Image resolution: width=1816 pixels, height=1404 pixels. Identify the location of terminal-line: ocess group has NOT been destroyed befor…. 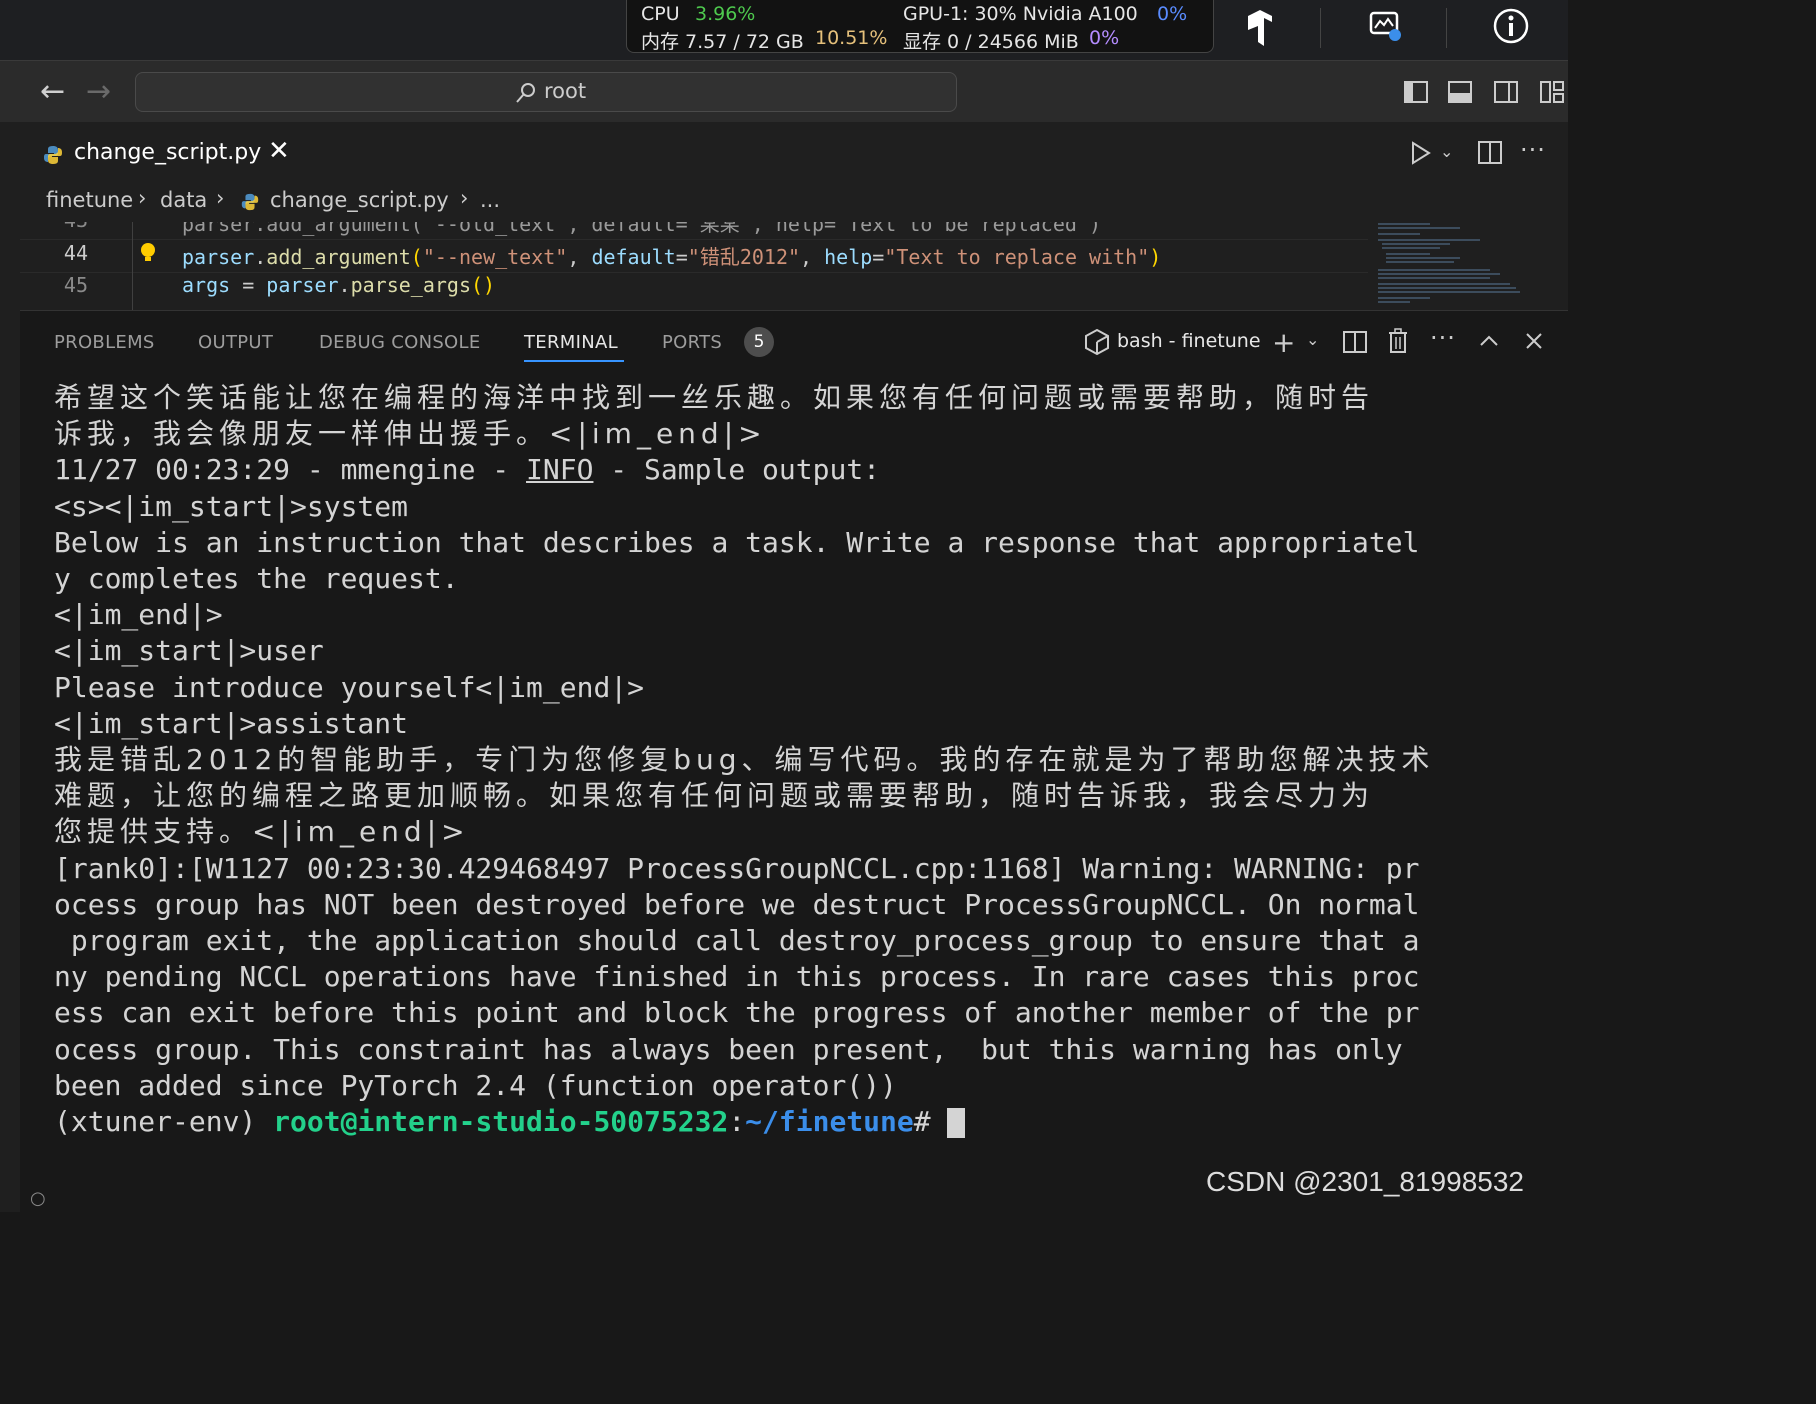
(737, 904).